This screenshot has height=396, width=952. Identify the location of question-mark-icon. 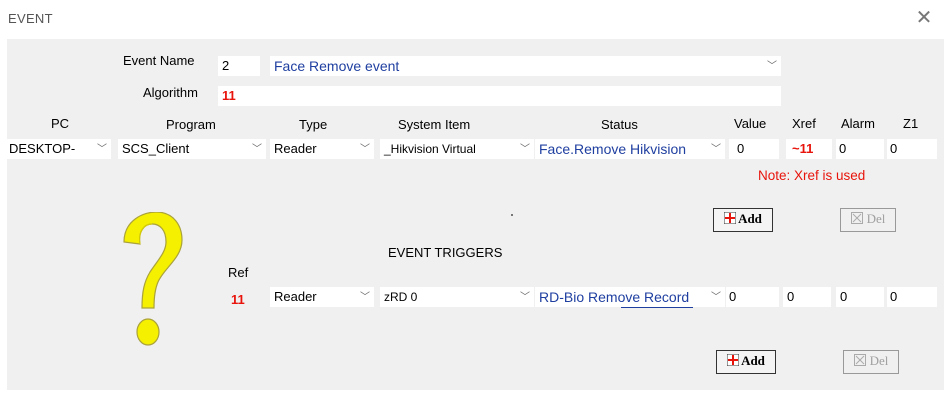
(153, 279).